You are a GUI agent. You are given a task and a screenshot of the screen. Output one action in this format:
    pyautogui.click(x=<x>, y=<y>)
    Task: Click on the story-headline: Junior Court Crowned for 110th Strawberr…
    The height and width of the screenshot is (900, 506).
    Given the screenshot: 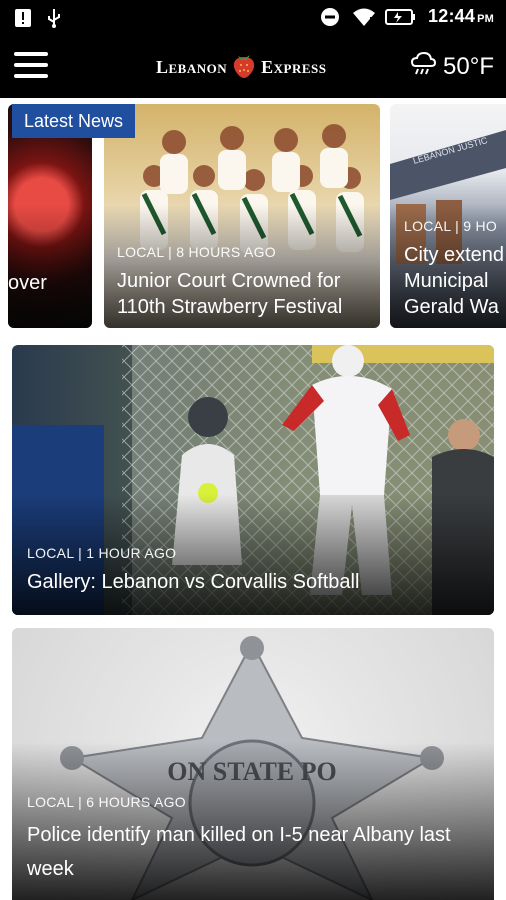 What is the action you would take?
    pyautogui.click(x=230, y=294)
    